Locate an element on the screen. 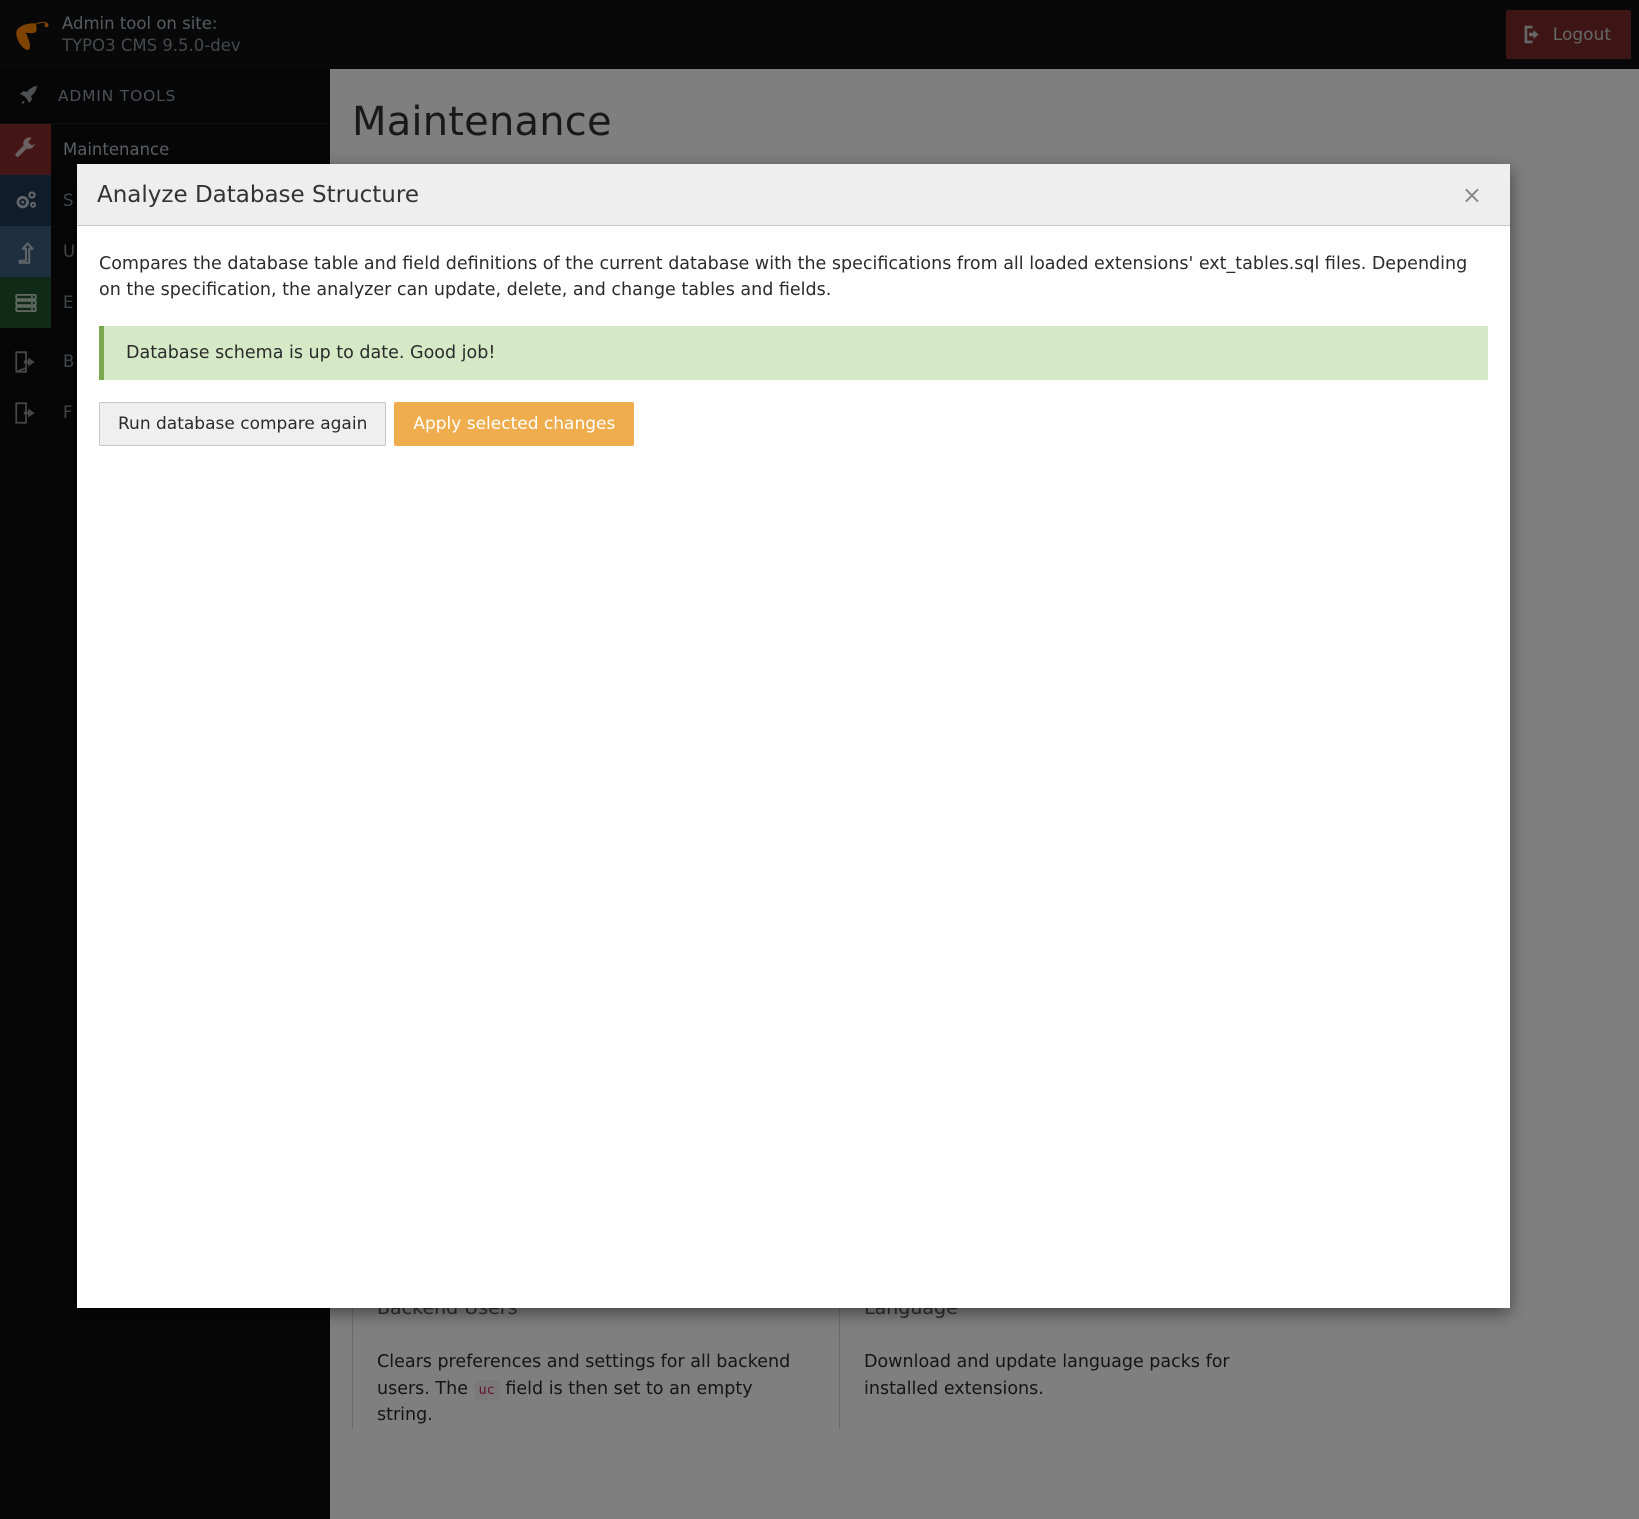  modal-header: Analyze Database Structure × is located at coordinates (793, 195).